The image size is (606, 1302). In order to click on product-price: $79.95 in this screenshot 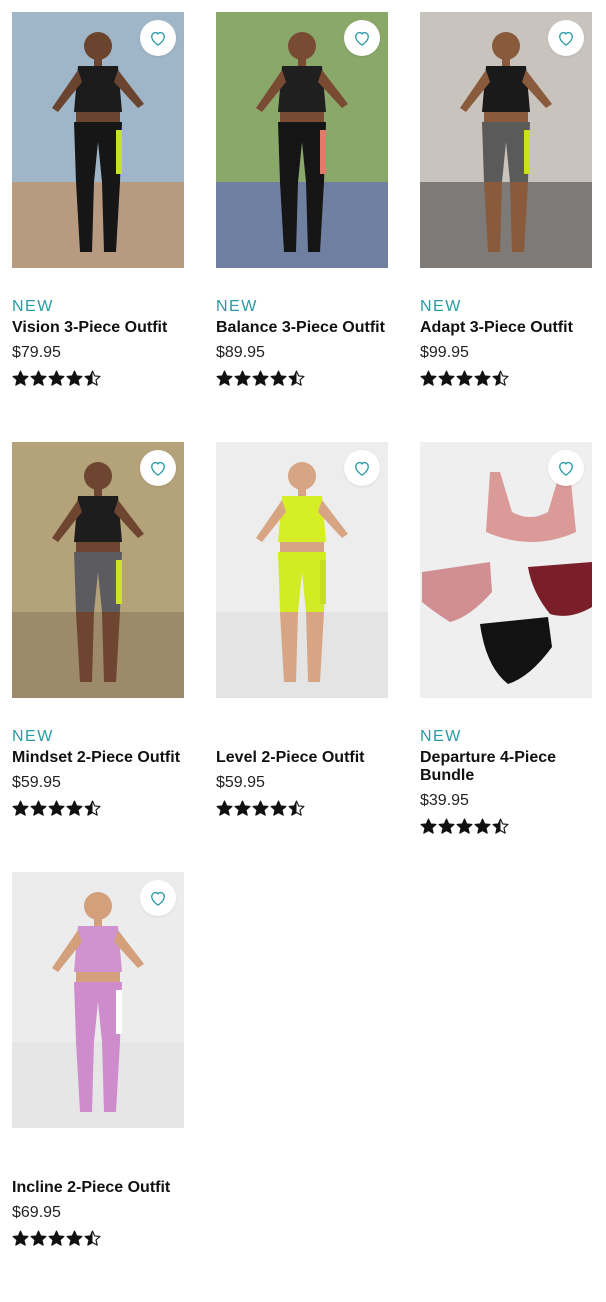, I will do `click(36, 352)`.